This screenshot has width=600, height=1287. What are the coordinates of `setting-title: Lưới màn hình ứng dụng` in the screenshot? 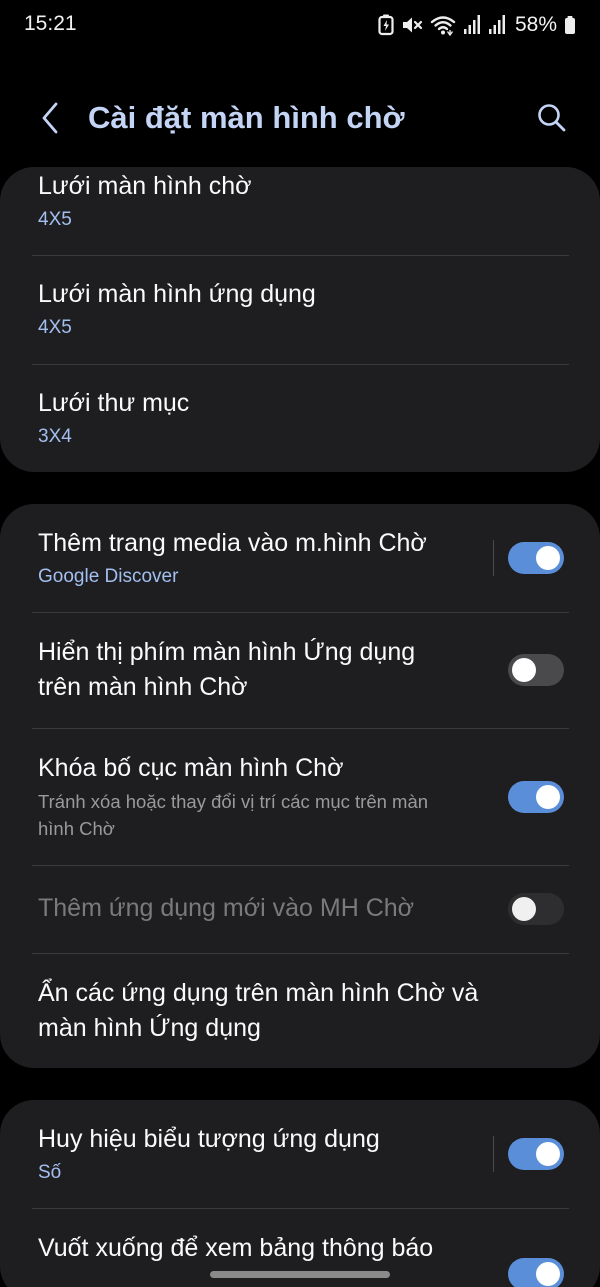 It's located at (177, 294).